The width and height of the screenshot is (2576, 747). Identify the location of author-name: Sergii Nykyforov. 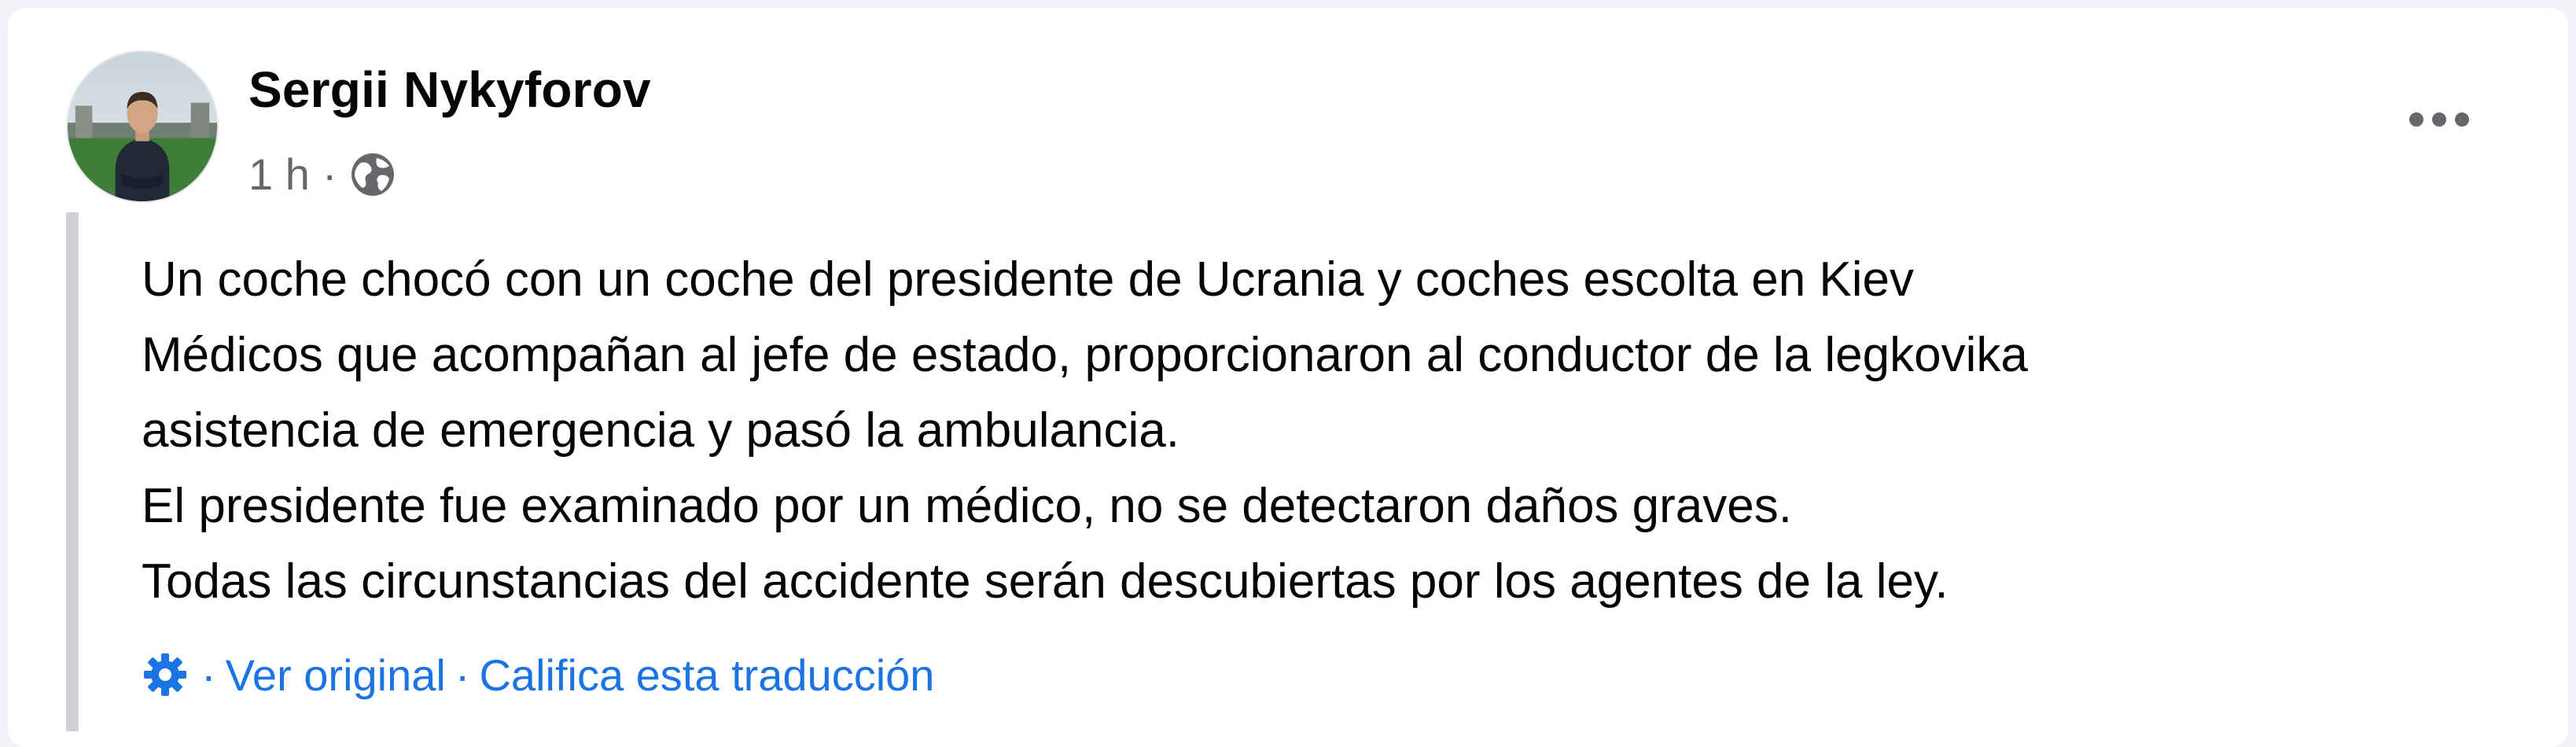
(450, 89).